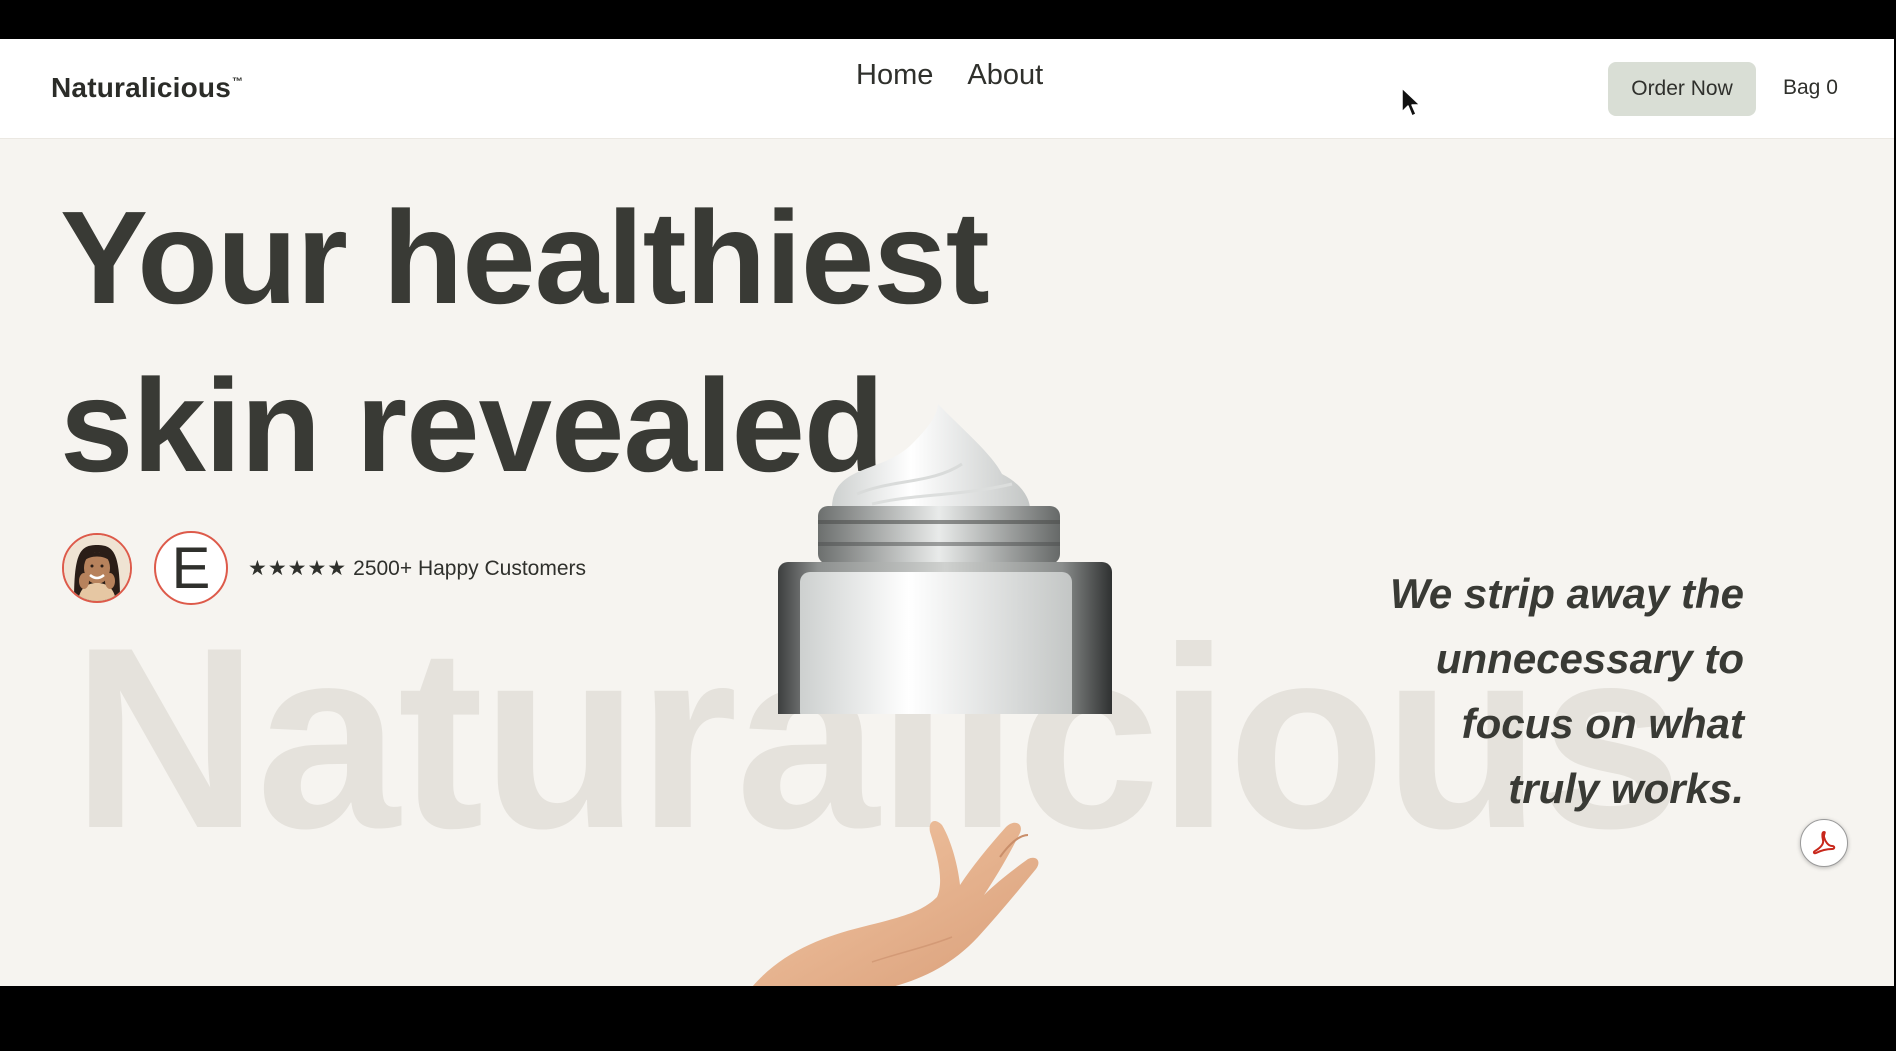 The height and width of the screenshot is (1051, 1896). I want to click on tagline-line-2: unnecessary to, so click(1589, 658).